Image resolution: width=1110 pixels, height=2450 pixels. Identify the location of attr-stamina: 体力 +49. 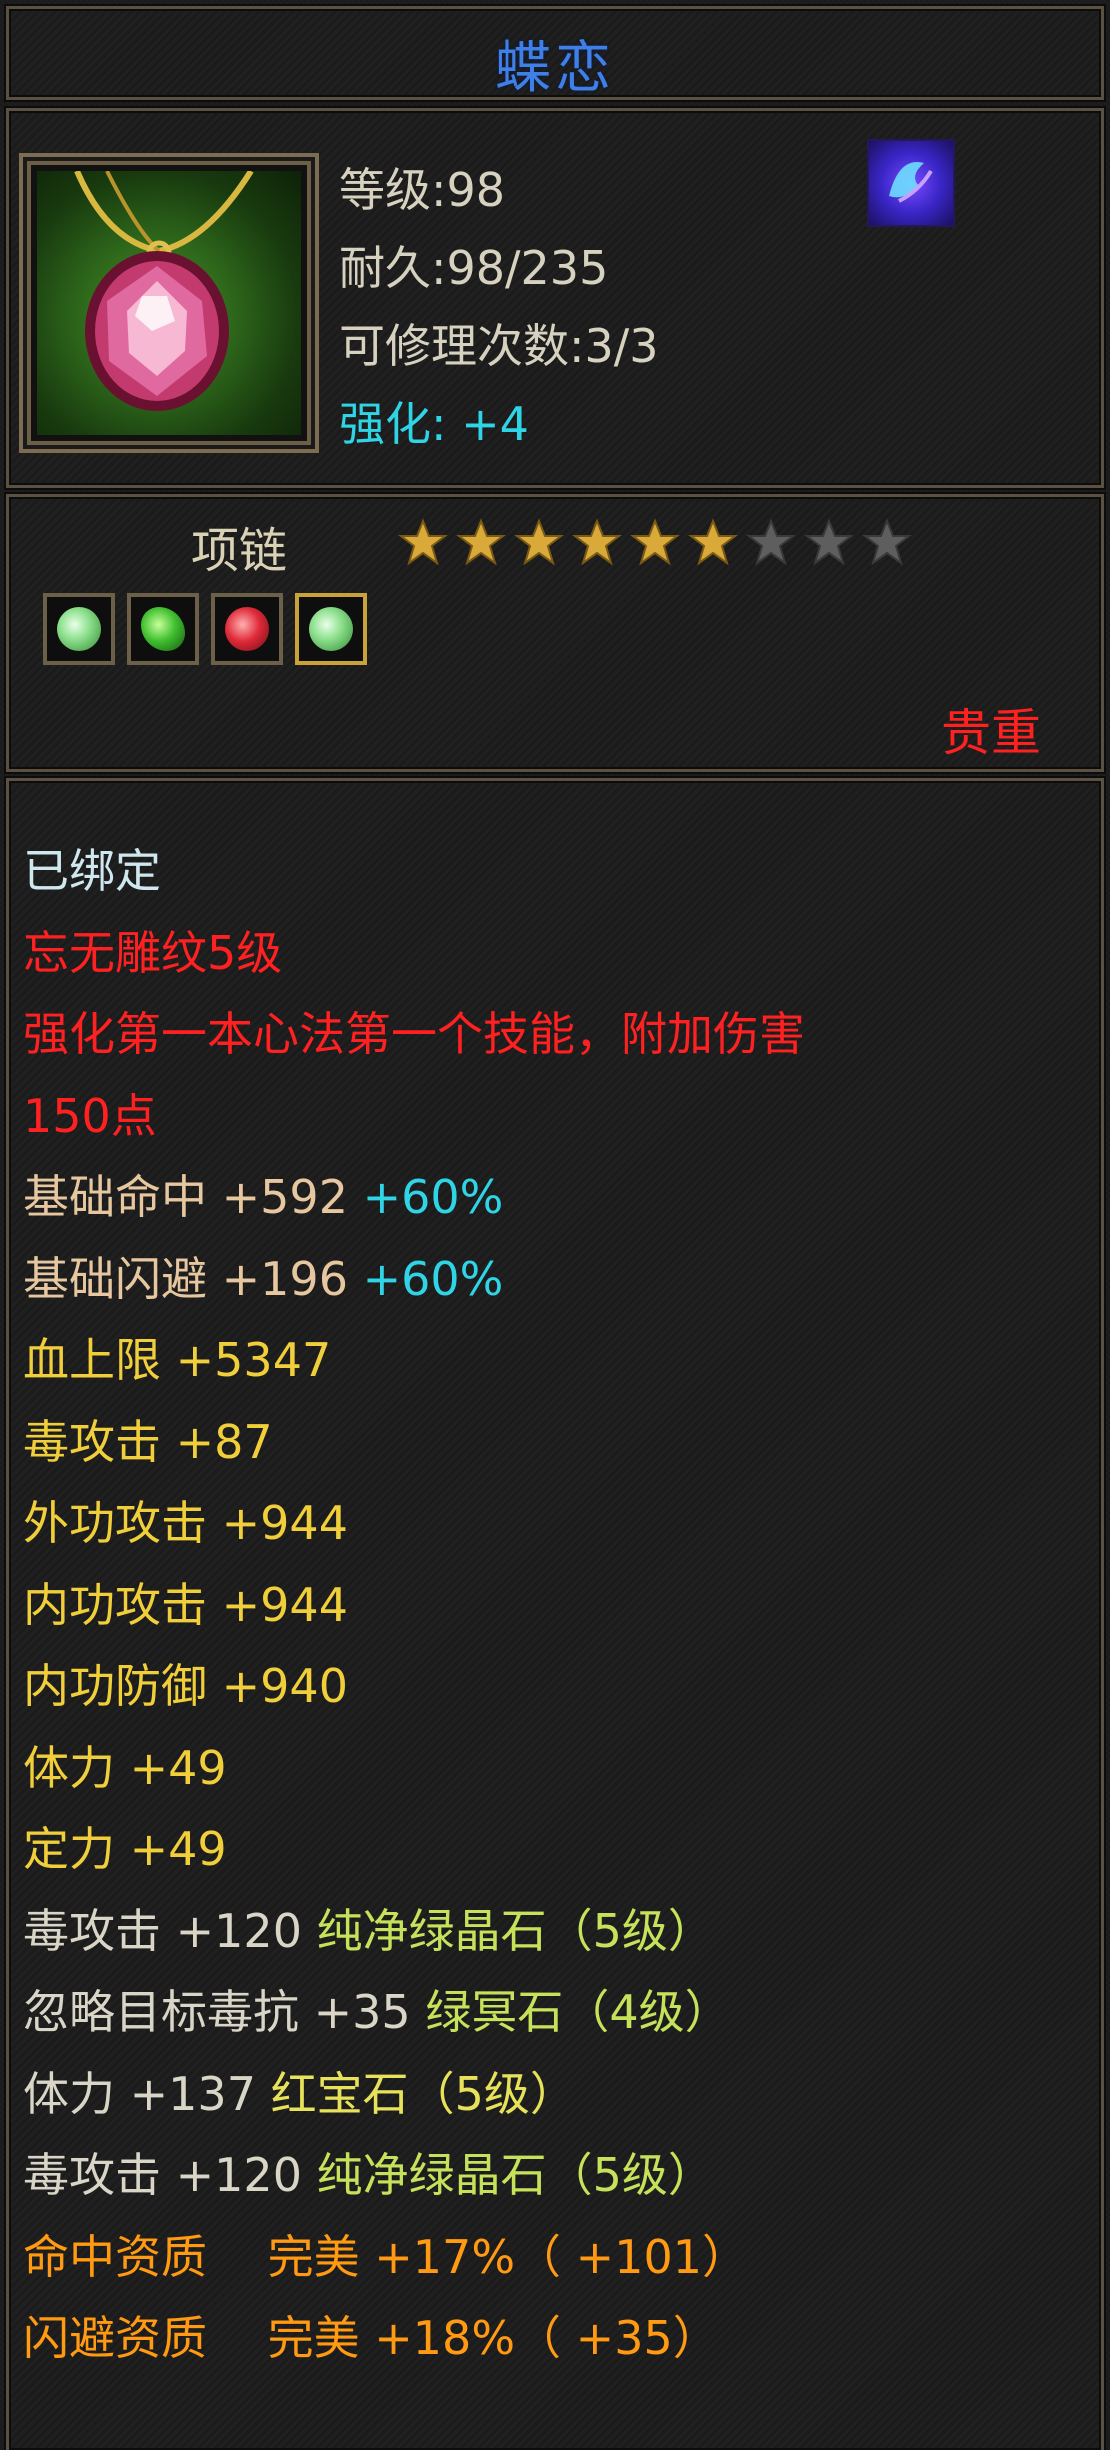
(125, 1767).